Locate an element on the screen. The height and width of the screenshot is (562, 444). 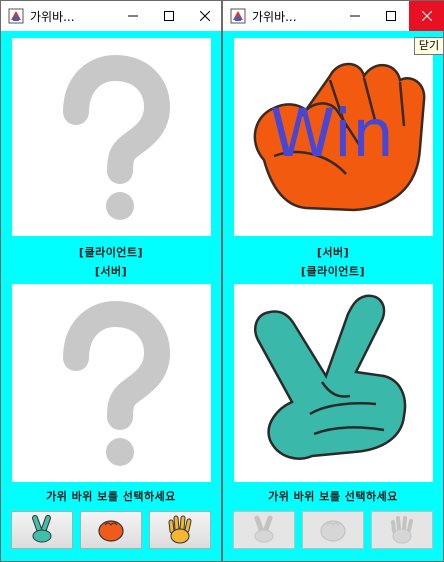
rock-fist-image: Win is located at coordinates (339, 137).